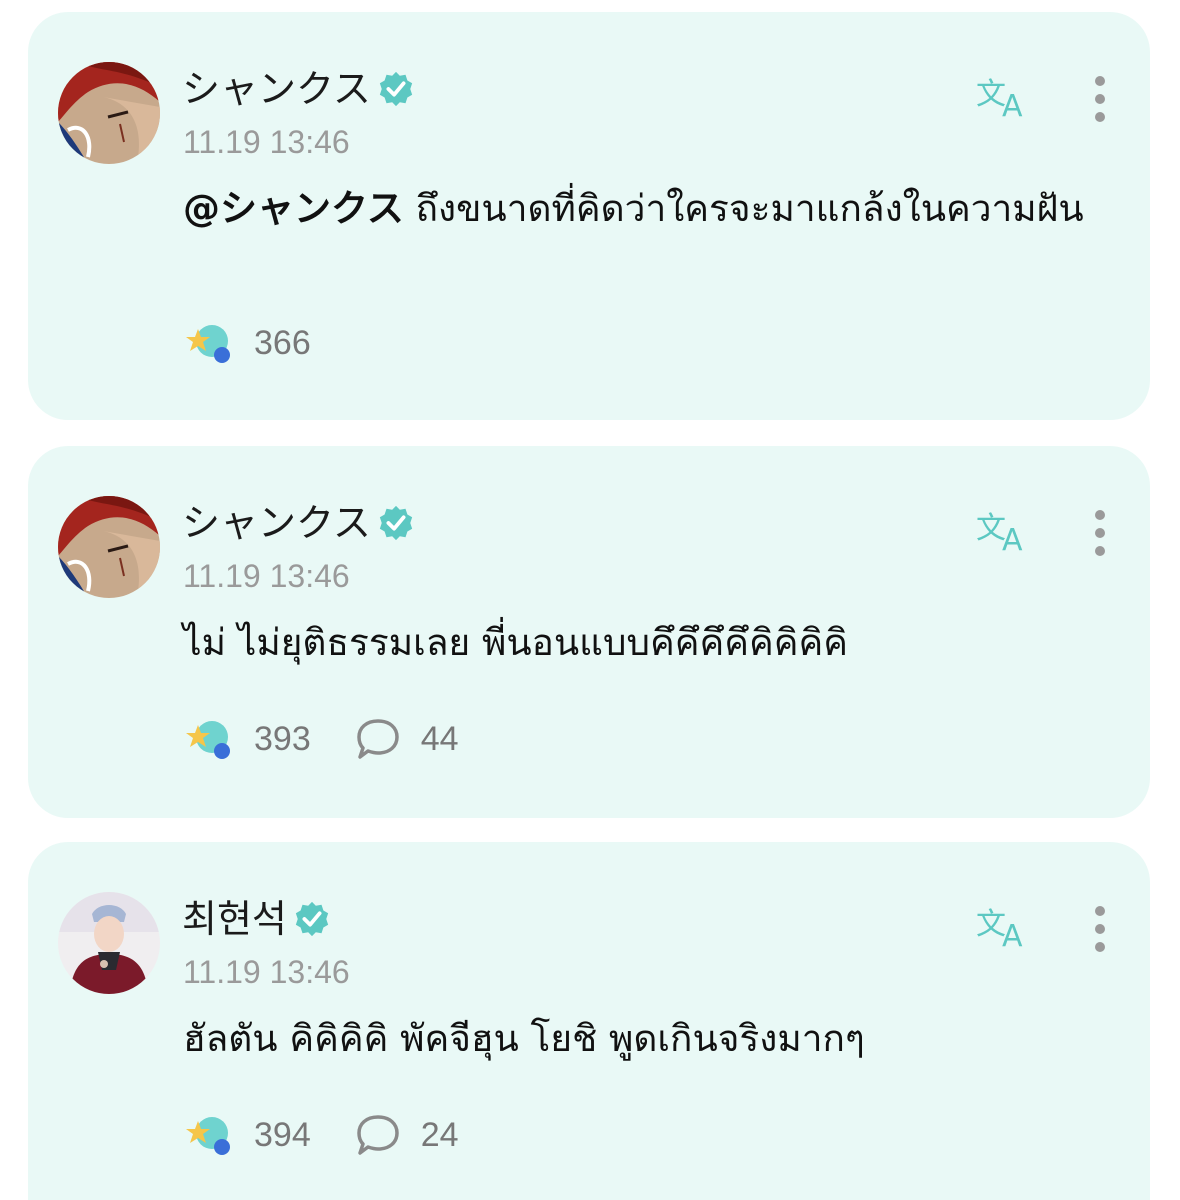 Image resolution: width=1180 pixels, height=1200 pixels. What do you see at coordinates (439, 738) in the screenshot?
I see `comment-count: 44` at bounding box center [439, 738].